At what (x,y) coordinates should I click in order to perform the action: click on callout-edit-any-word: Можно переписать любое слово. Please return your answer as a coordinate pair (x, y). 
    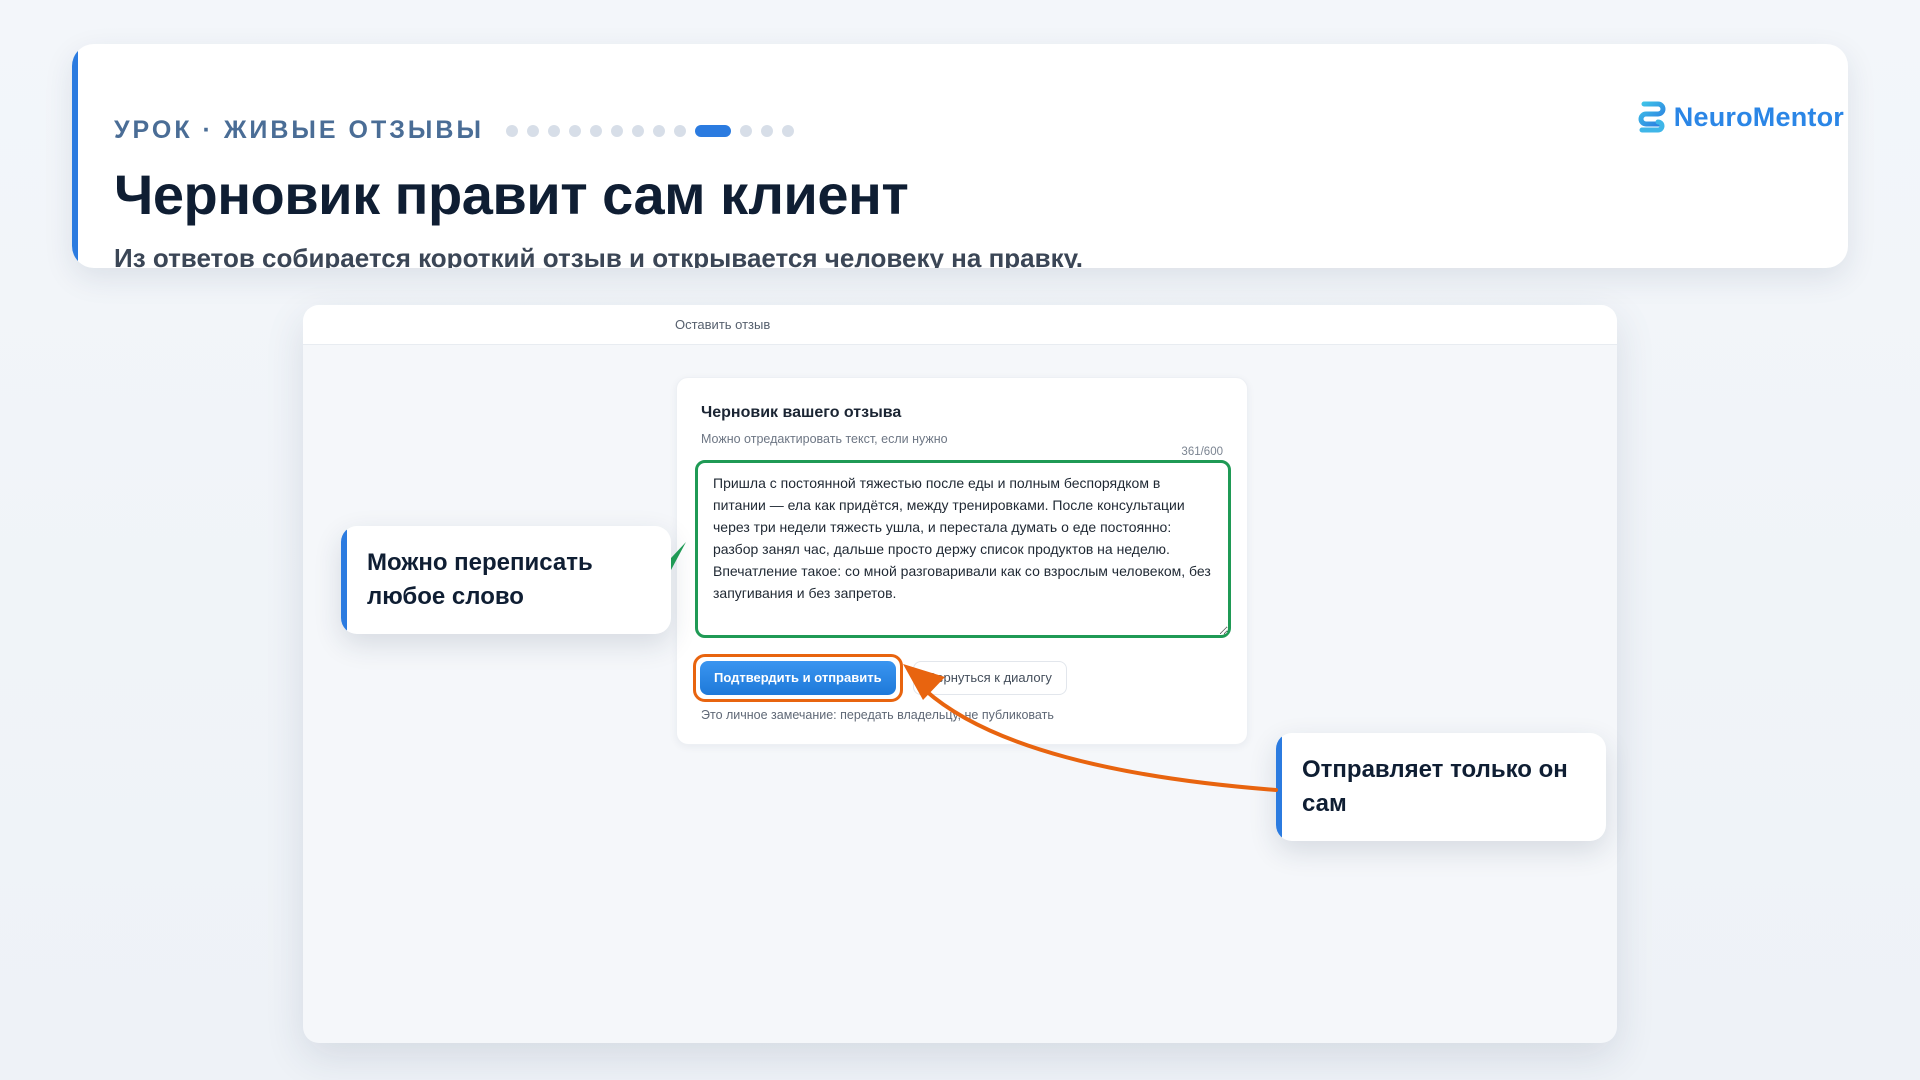
    Looking at the image, I should click on (506, 580).